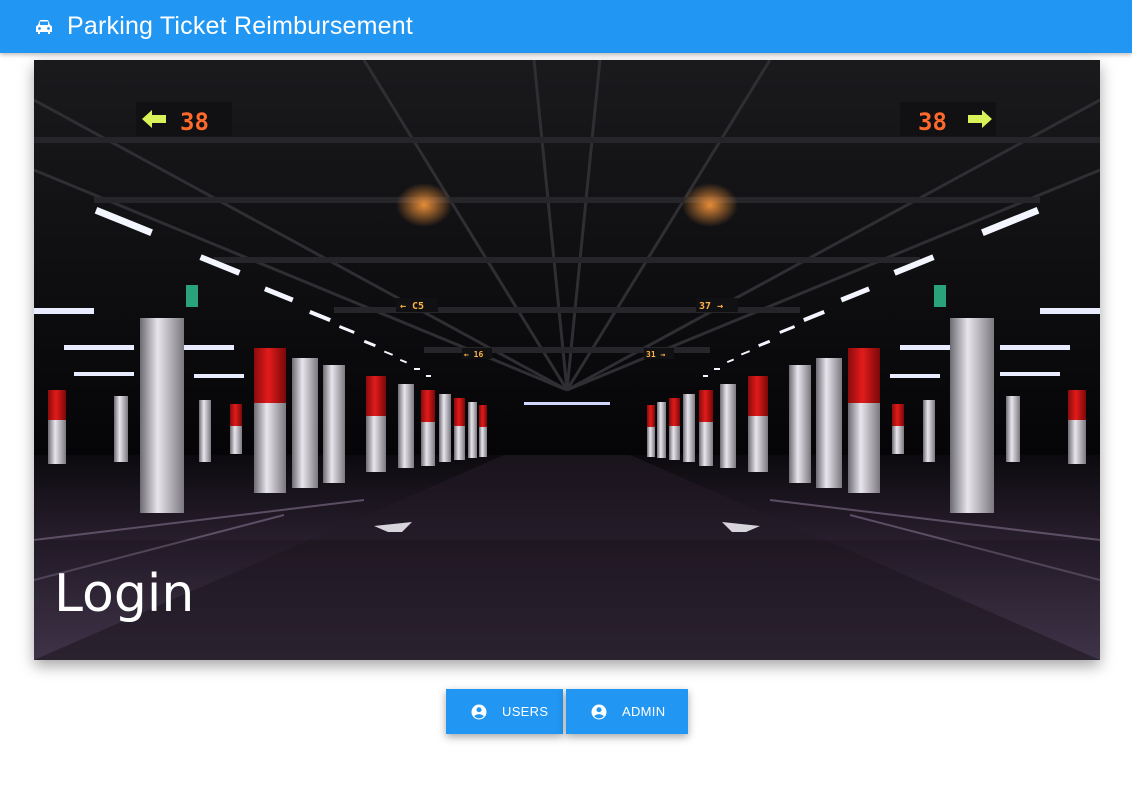  What do you see at coordinates (948, 119) in the screenshot?
I see `parking-sign-right: 38` at bounding box center [948, 119].